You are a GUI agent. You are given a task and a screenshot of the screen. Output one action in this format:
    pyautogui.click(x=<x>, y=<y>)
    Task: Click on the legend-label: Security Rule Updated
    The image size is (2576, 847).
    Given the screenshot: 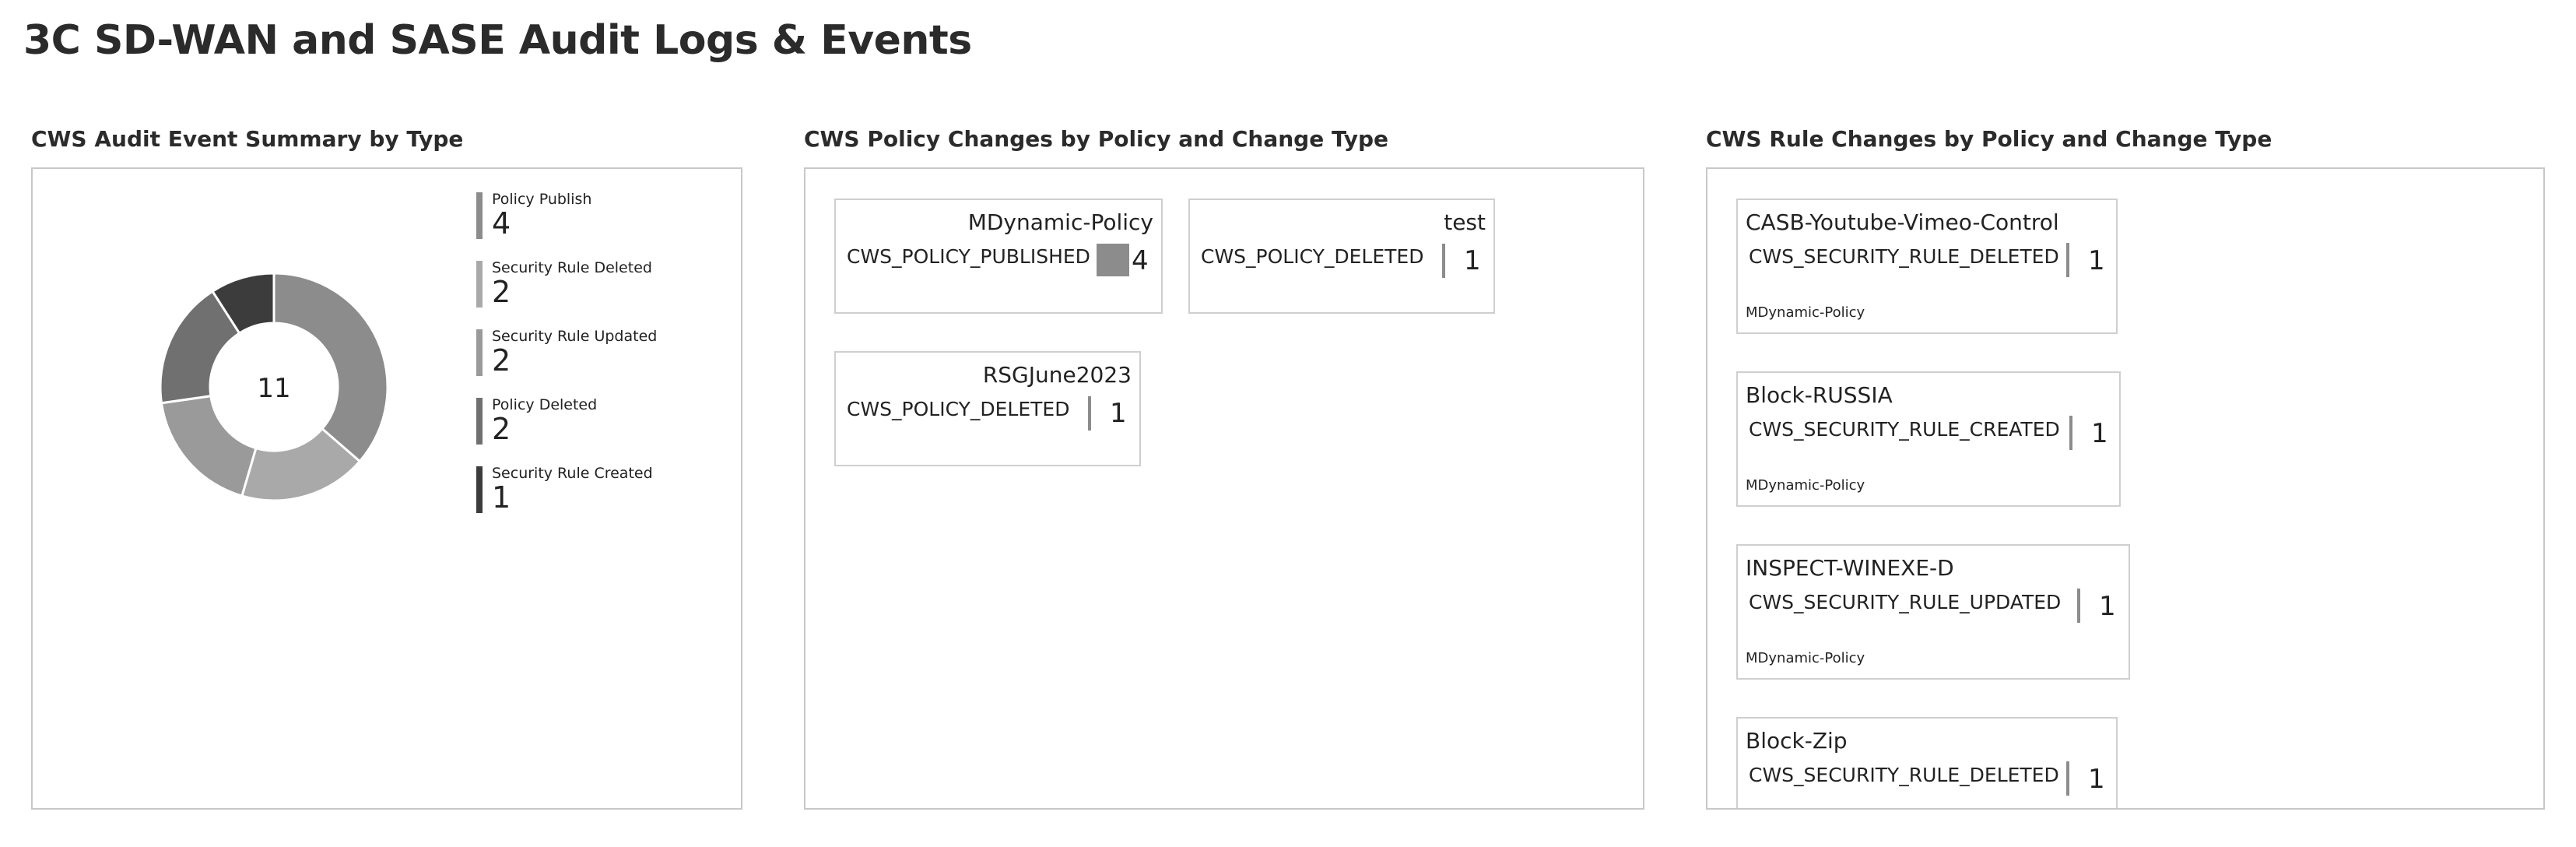 What is the action you would take?
    pyautogui.click(x=575, y=336)
    